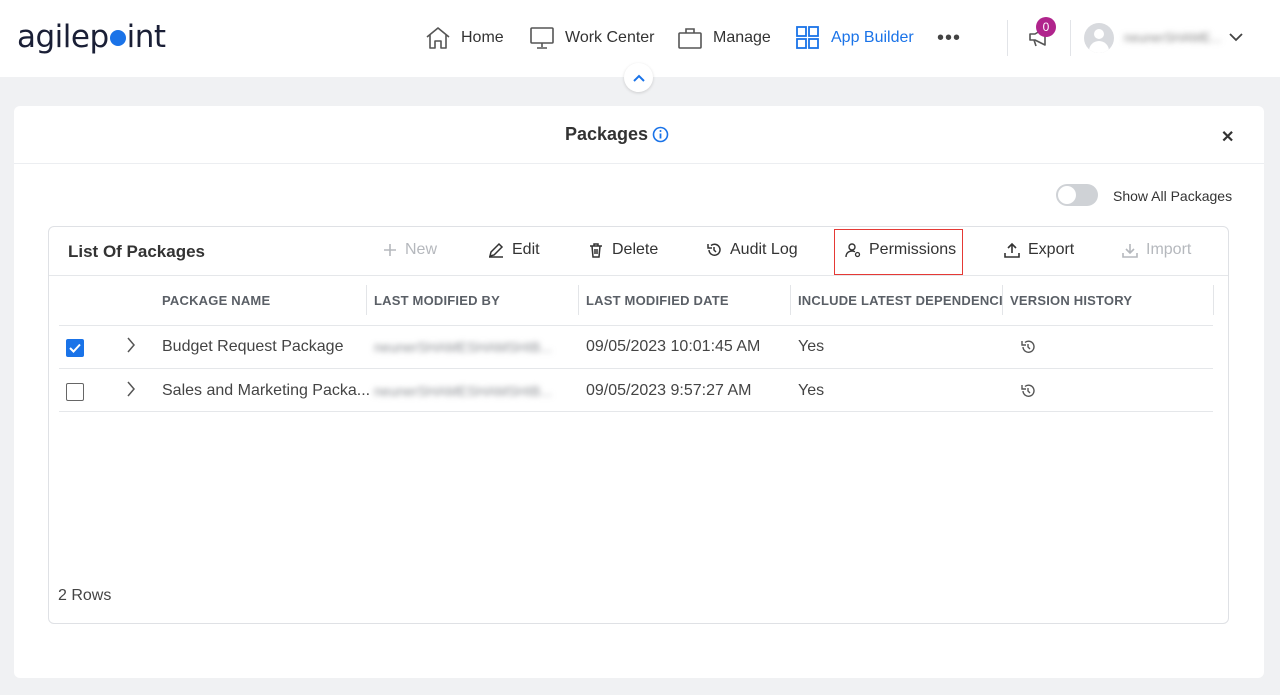 The height and width of the screenshot is (695, 1280). What do you see at coordinates (596, 250) in the screenshot?
I see `trash-icon` at bounding box center [596, 250].